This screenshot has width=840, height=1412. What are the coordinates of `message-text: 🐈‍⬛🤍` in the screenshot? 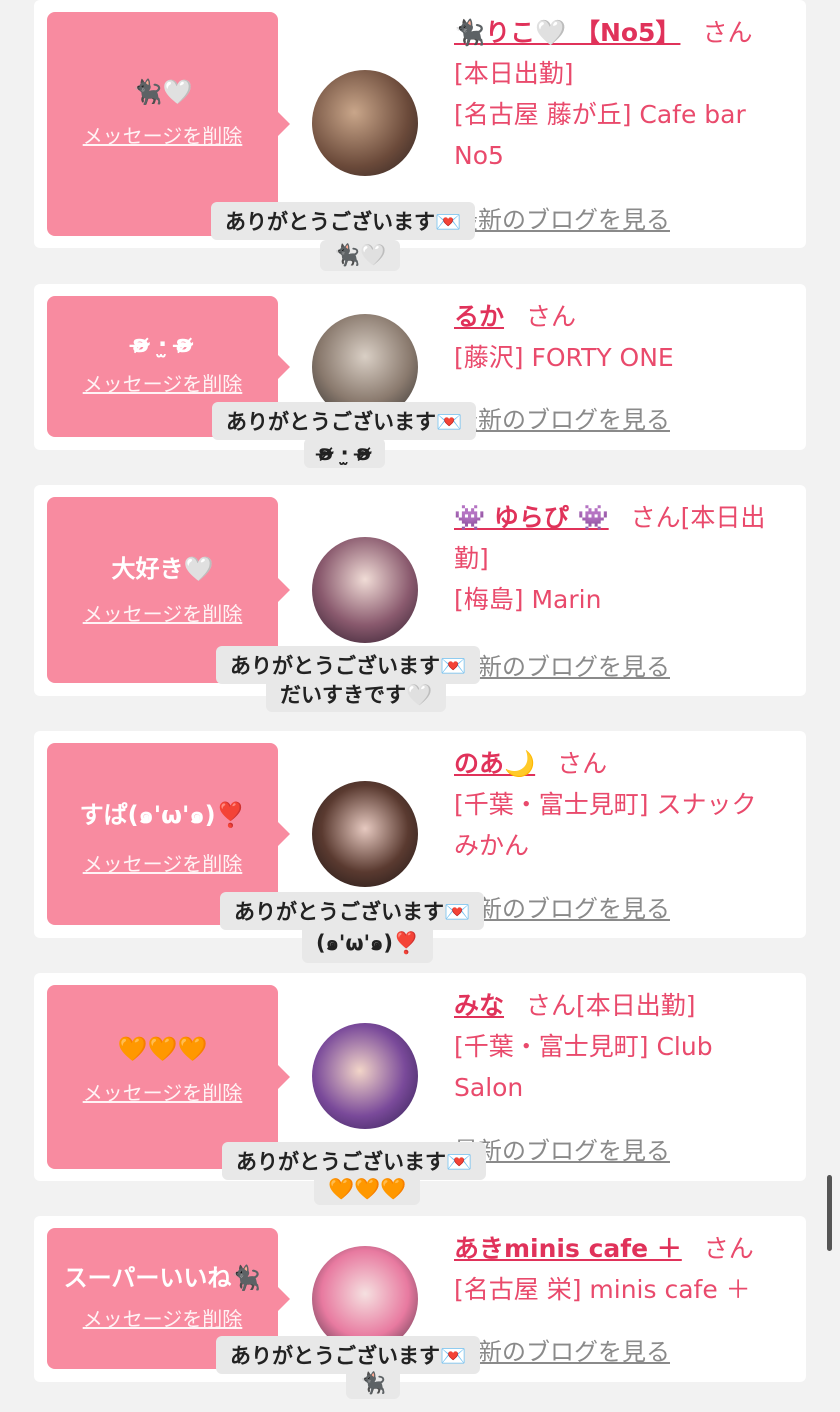 It's located at (162, 92).